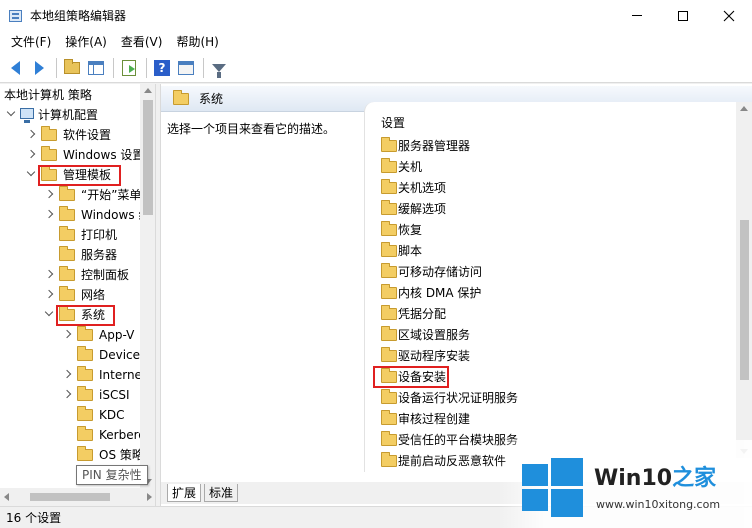 The image size is (752, 528). I want to click on tree-item-label: “开始”菜单和任, so click(110, 195).